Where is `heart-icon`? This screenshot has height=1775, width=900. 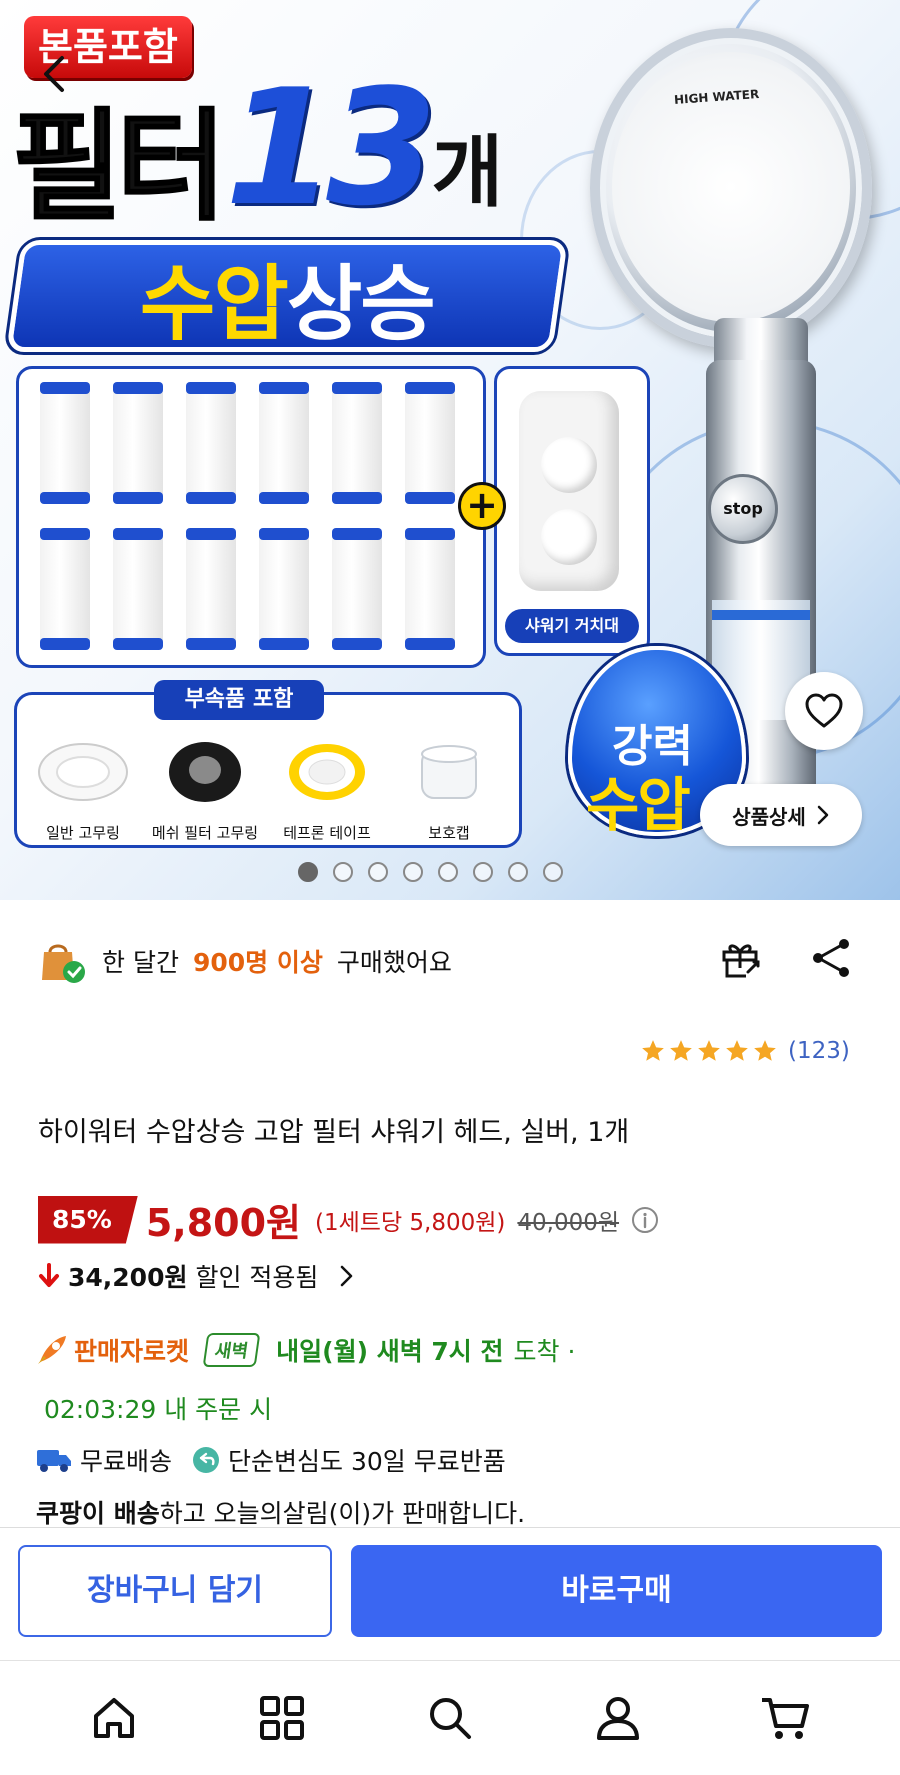 heart-icon is located at coordinates (824, 710).